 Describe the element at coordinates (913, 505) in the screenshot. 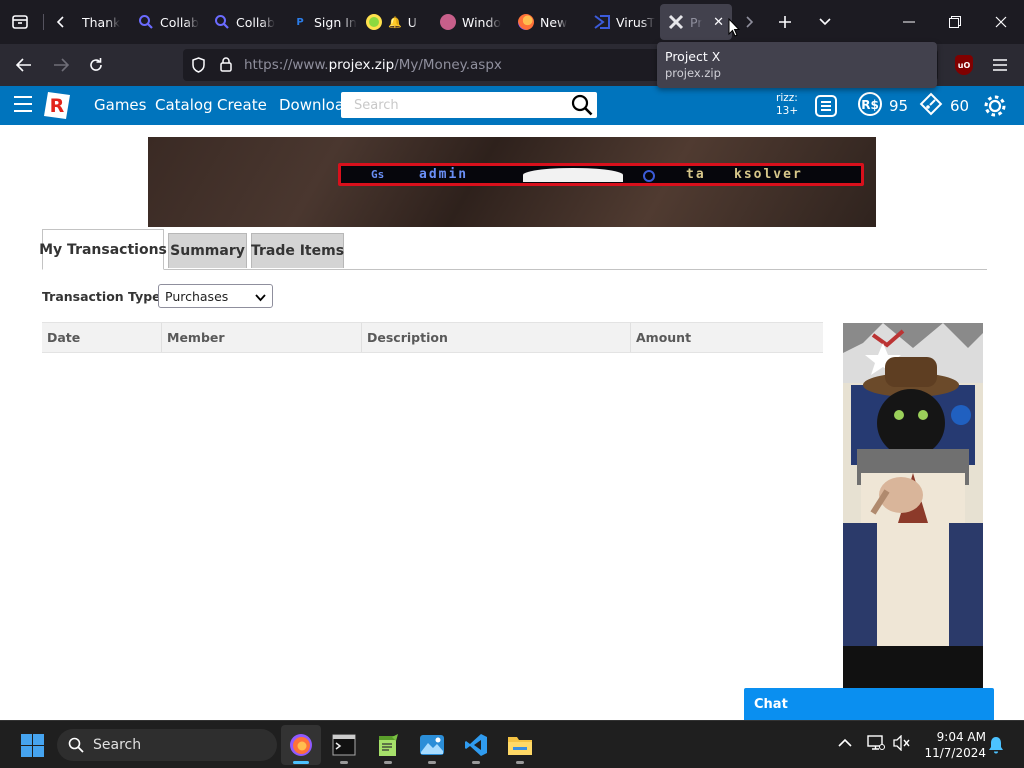

I see `skyscraper-ad-image` at that location.